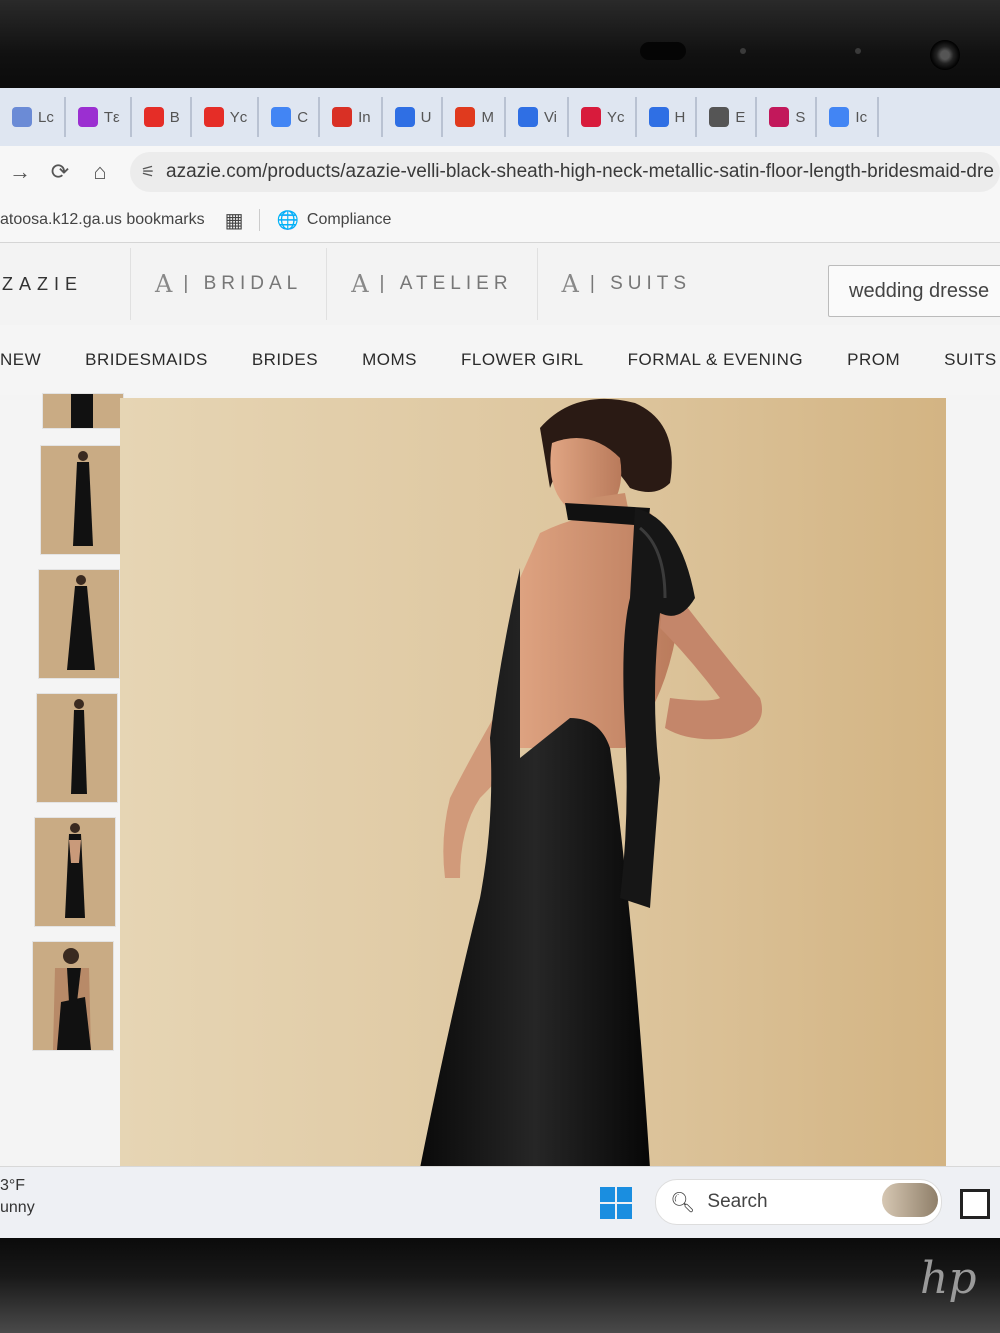 This screenshot has height=1333, width=1000. I want to click on tab-strip: Lc Tε B Yc C In U M Vi Yc H E S Ic, so click(500, 117).